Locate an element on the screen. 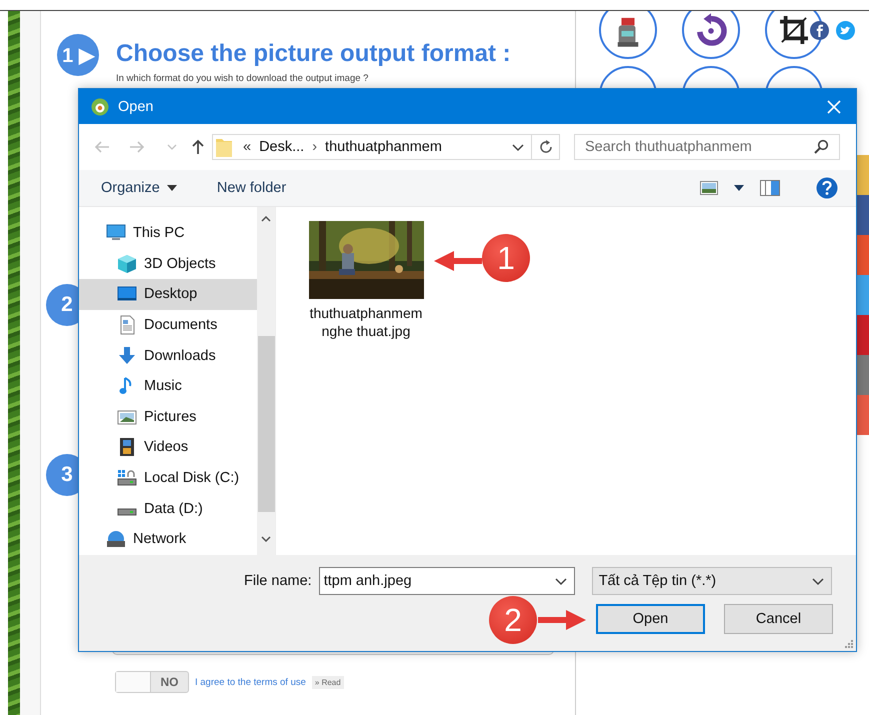  read-link: » Read is located at coordinates (328, 682).